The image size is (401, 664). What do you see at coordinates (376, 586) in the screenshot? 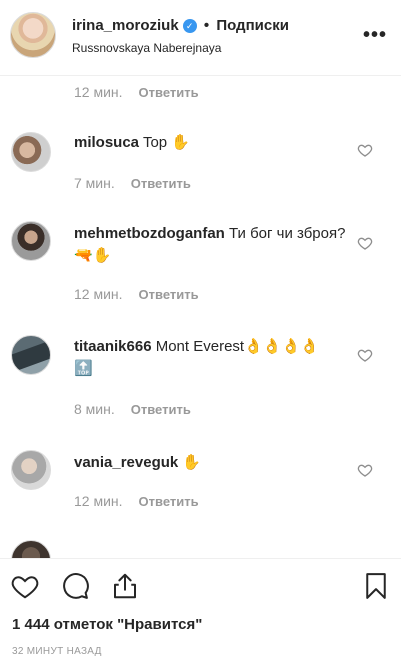
I see `bookmark-icon` at bounding box center [376, 586].